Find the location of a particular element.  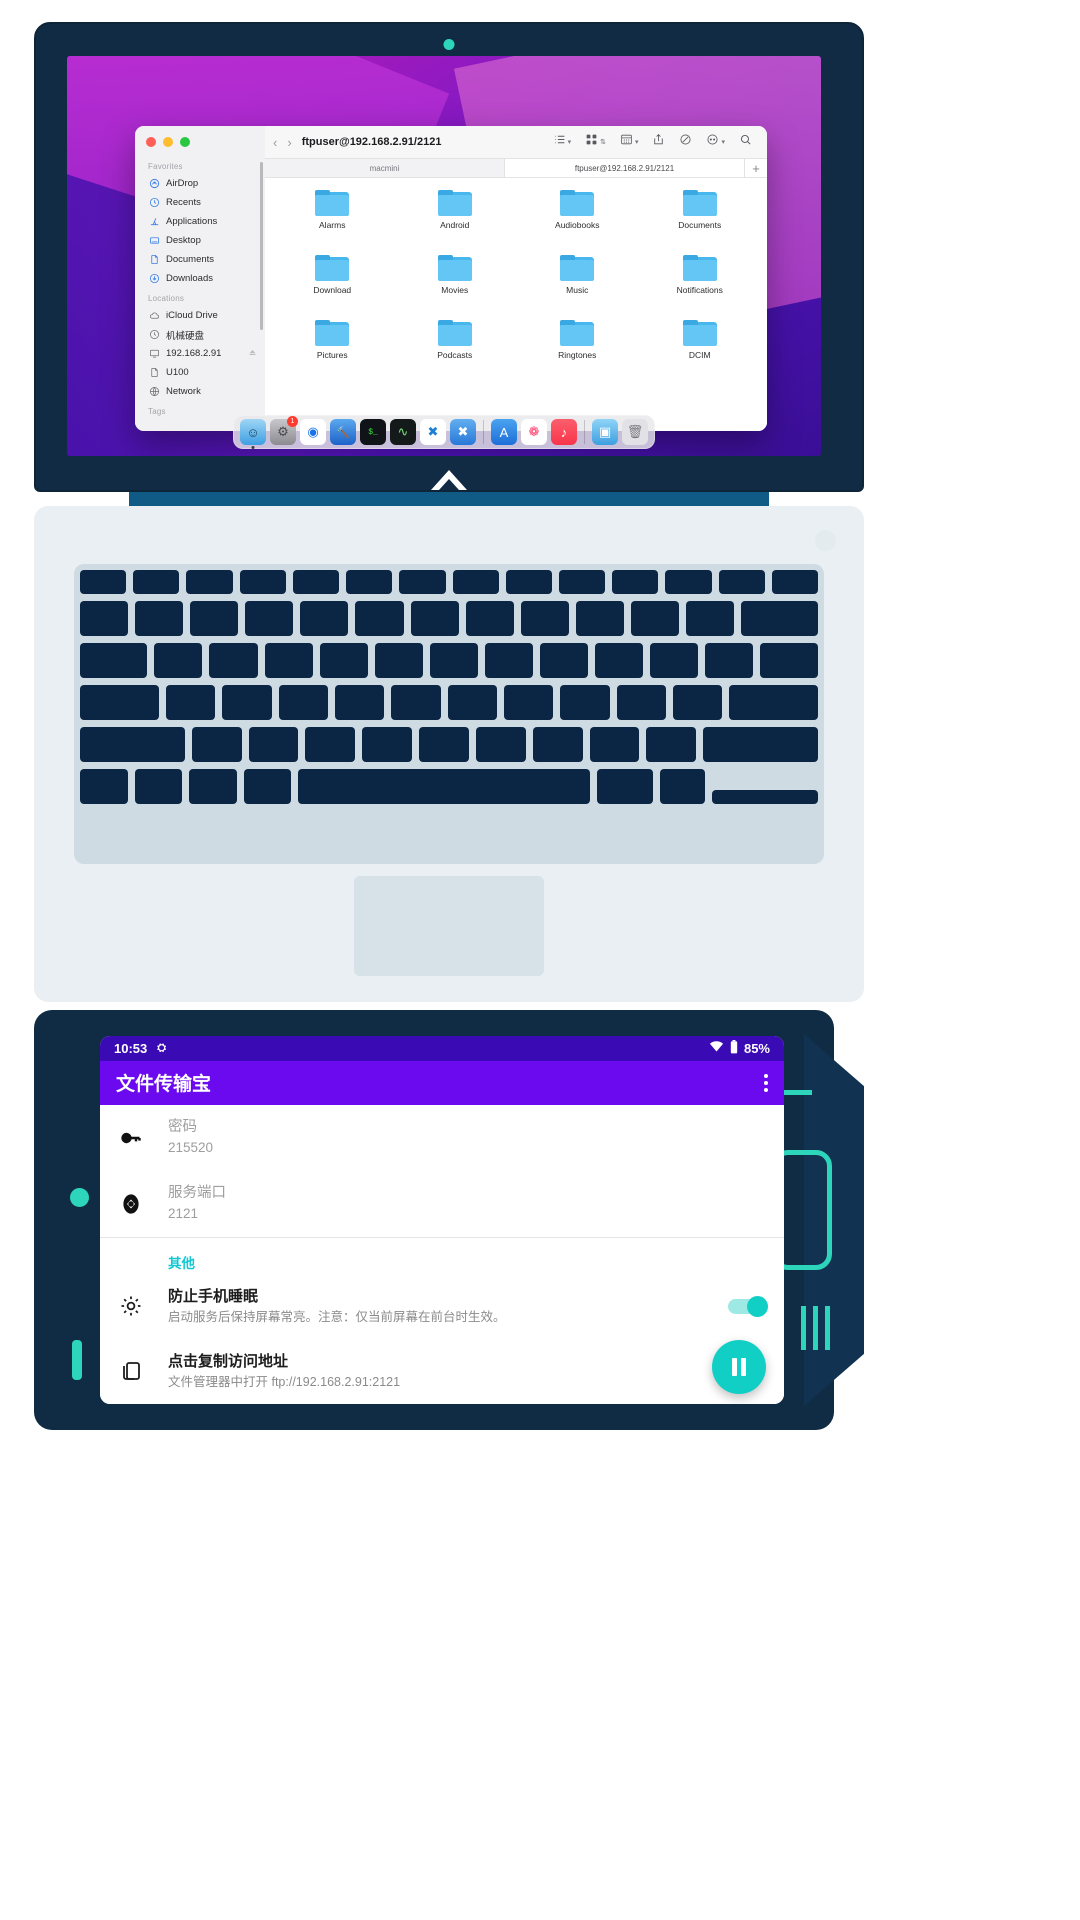

password-label: 密码 is located at coordinates (182, 1126).